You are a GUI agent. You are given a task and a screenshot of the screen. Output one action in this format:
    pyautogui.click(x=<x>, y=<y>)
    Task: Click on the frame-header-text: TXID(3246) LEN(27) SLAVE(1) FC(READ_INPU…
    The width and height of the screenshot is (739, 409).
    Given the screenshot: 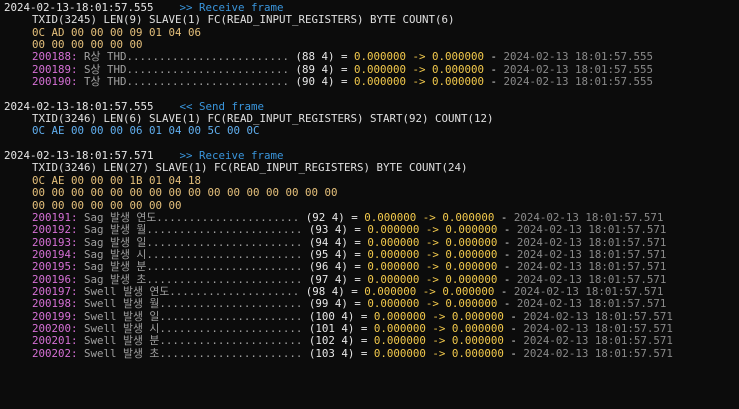 What is the action you would take?
    pyautogui.click(x=250, y=168)
    